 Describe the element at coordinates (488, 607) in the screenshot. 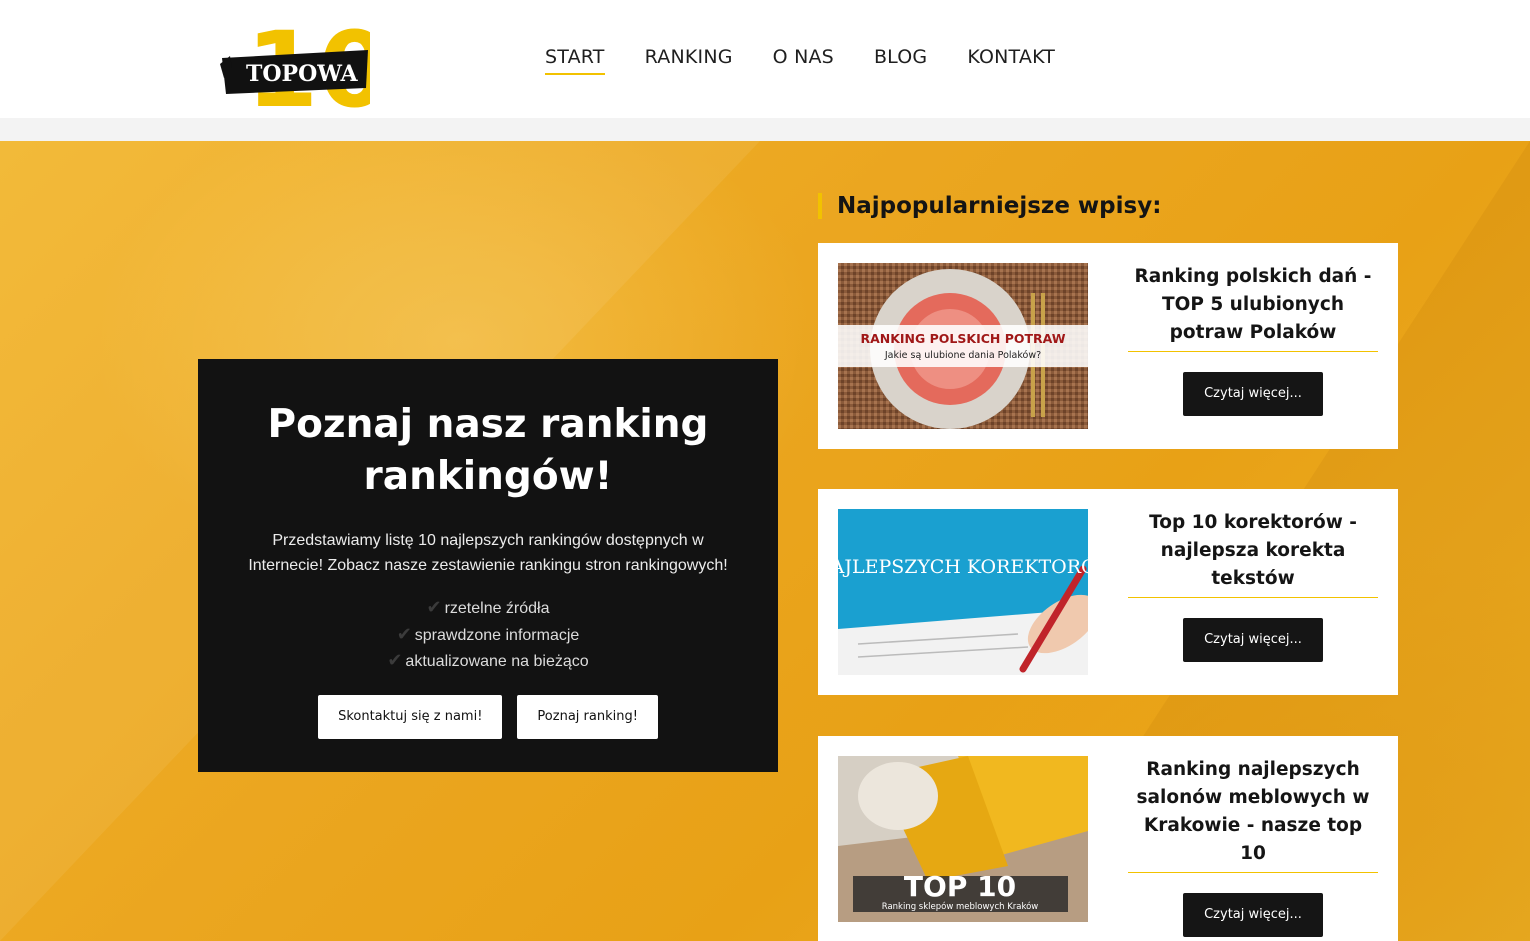

I see `feature-item: ✔ rzetelne źródła` at that location.